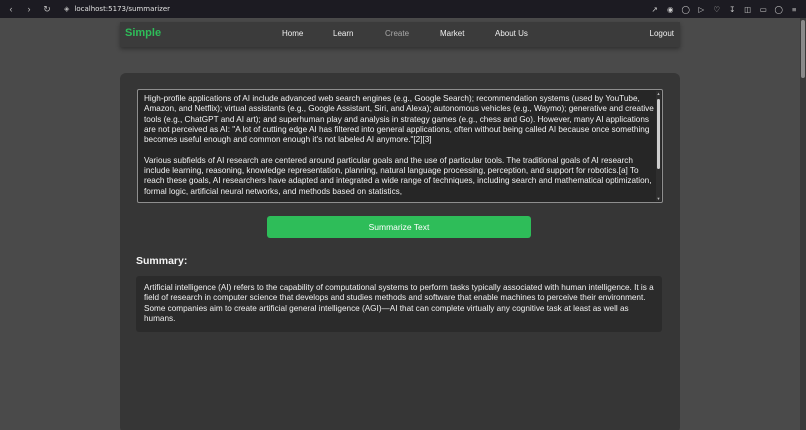  What do you see at coordinates (655, 9) in the screenshot?
I see `share-icon: ↗` at bounding box center [655, 9].